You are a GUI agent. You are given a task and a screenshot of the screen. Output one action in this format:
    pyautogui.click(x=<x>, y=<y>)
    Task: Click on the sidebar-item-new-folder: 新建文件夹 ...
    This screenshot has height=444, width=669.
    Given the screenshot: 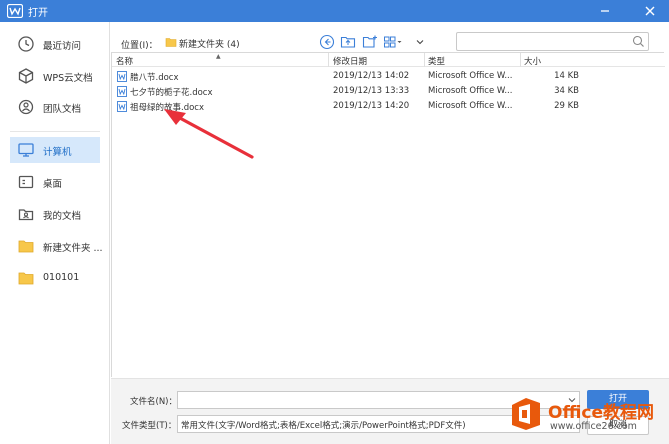 What is the action you would take?
    pyautogui.click(x=56, y=246)
    